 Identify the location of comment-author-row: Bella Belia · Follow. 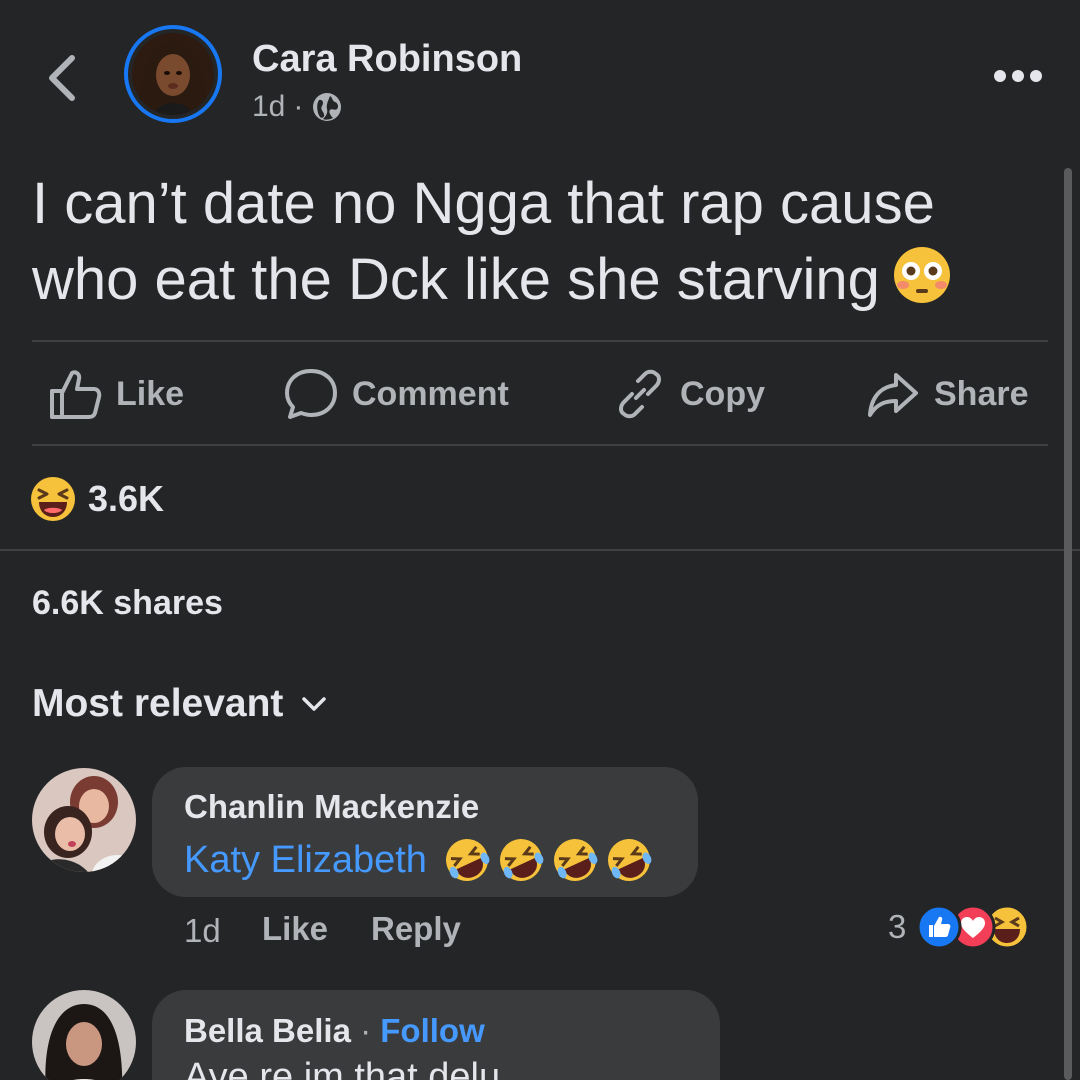
(334, 1031).